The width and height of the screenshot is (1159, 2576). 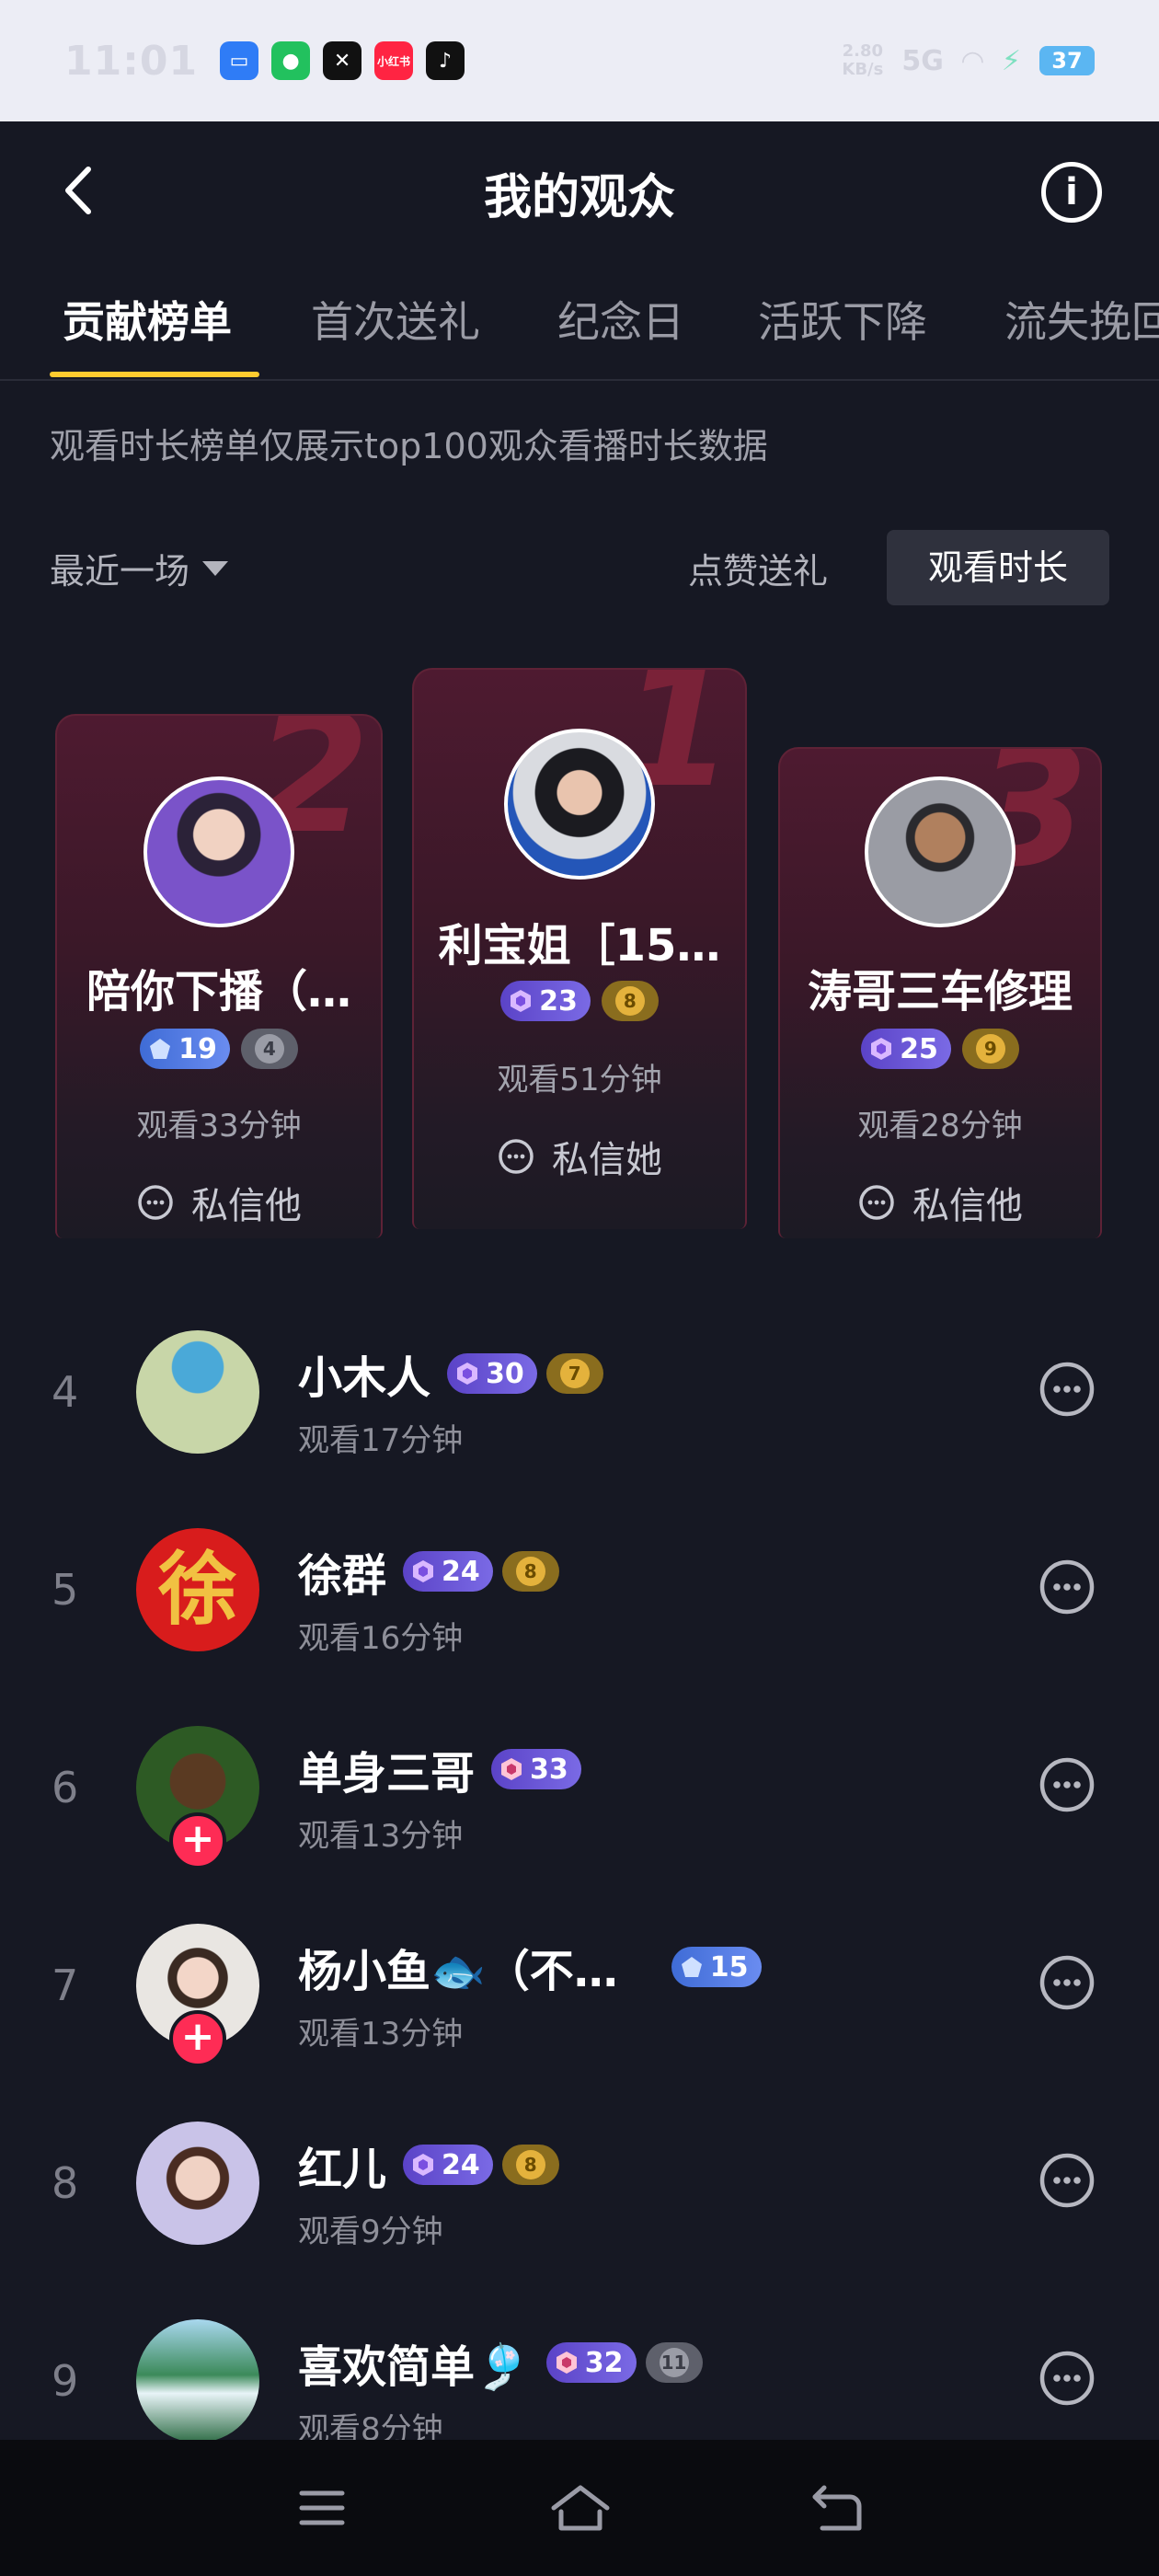 I want to click on session-filter: 最近一场, so click(x=139, y=568).